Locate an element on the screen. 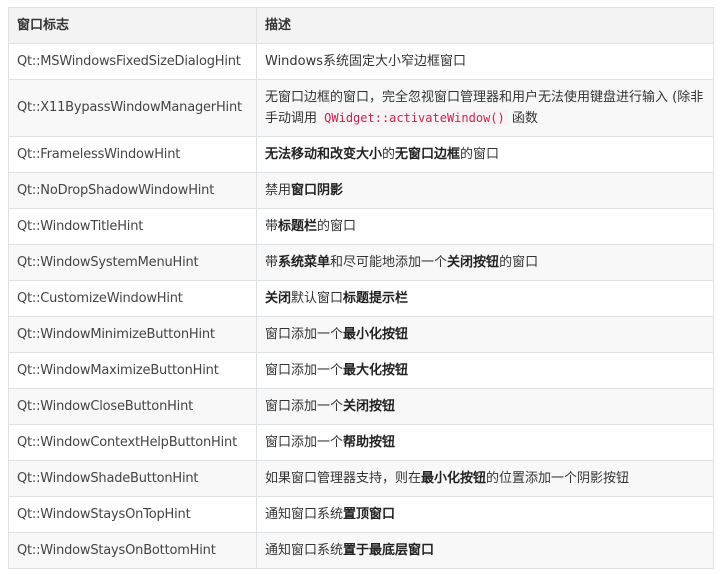  description-text: 和尽可能地添加一个 is located at coordinates (389, 262).